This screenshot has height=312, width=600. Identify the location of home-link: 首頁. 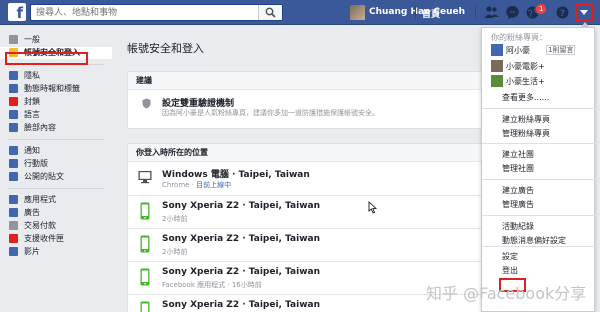
(431, 13).